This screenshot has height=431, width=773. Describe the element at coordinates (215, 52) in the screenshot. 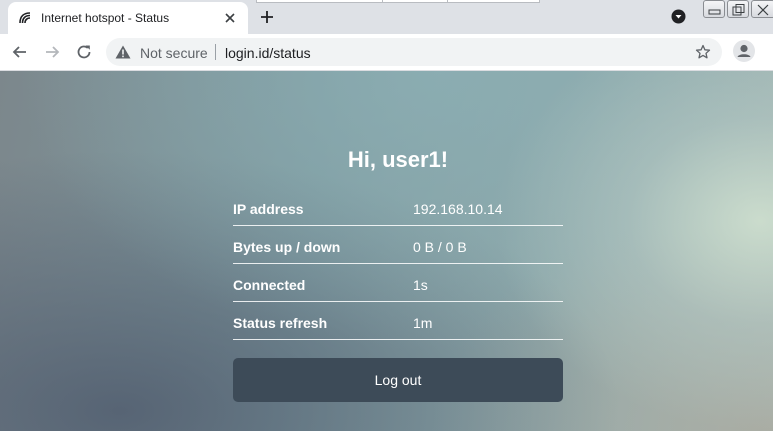

I see `omnibox-divider` at that location.